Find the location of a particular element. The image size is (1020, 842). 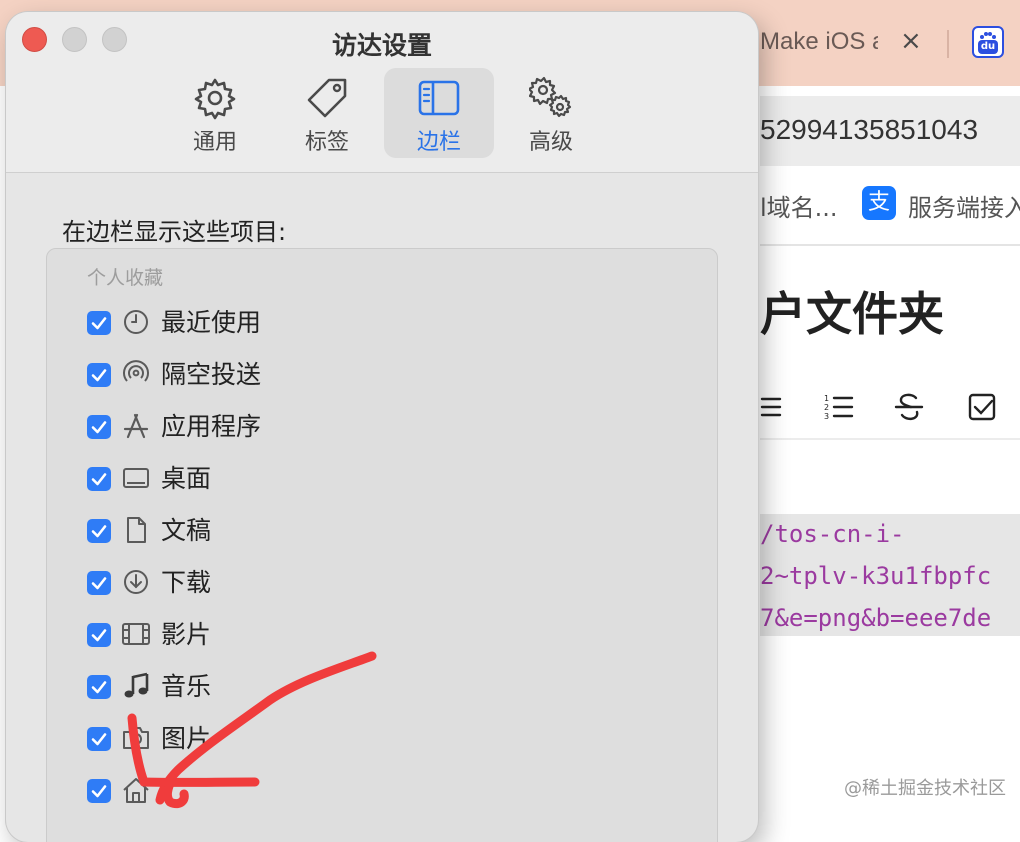

list-item-applications: 应用程序 is located at coordinates (387, 429).